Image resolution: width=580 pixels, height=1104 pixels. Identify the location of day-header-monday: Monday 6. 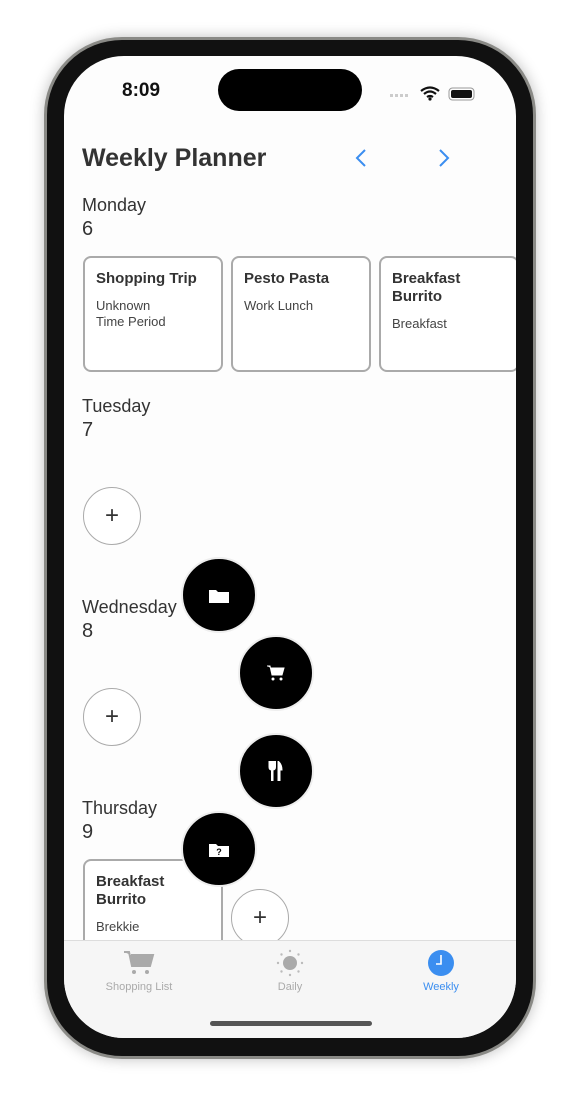
(114, 217).